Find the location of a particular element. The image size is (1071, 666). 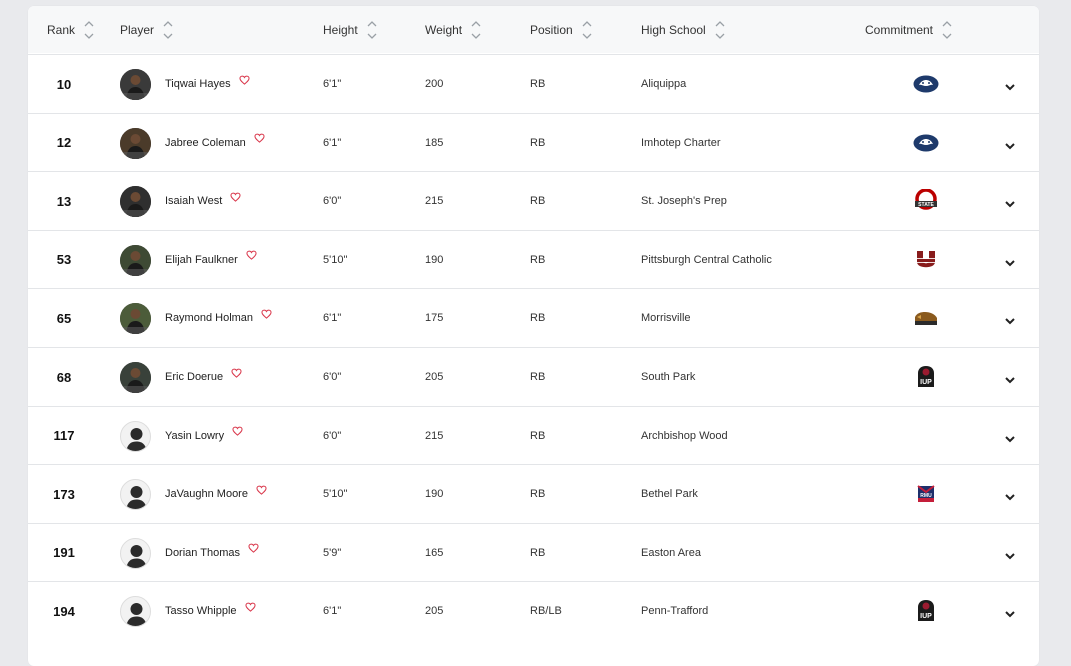

player-name-cell: Jabree Coleman is located at coordinates (215, 143).